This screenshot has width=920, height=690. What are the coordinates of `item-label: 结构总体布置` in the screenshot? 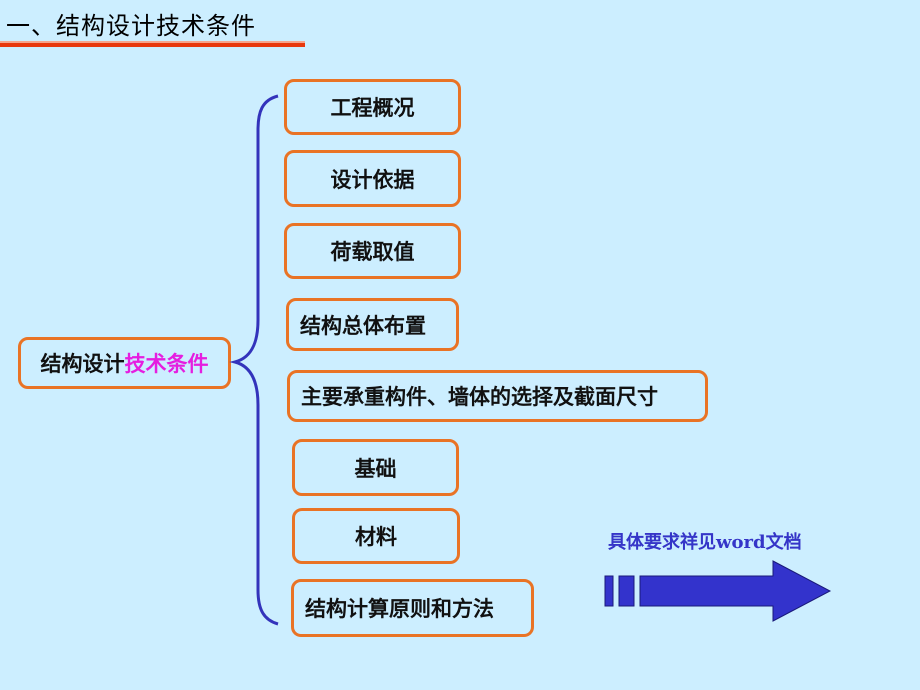 It's located at (363, 325).